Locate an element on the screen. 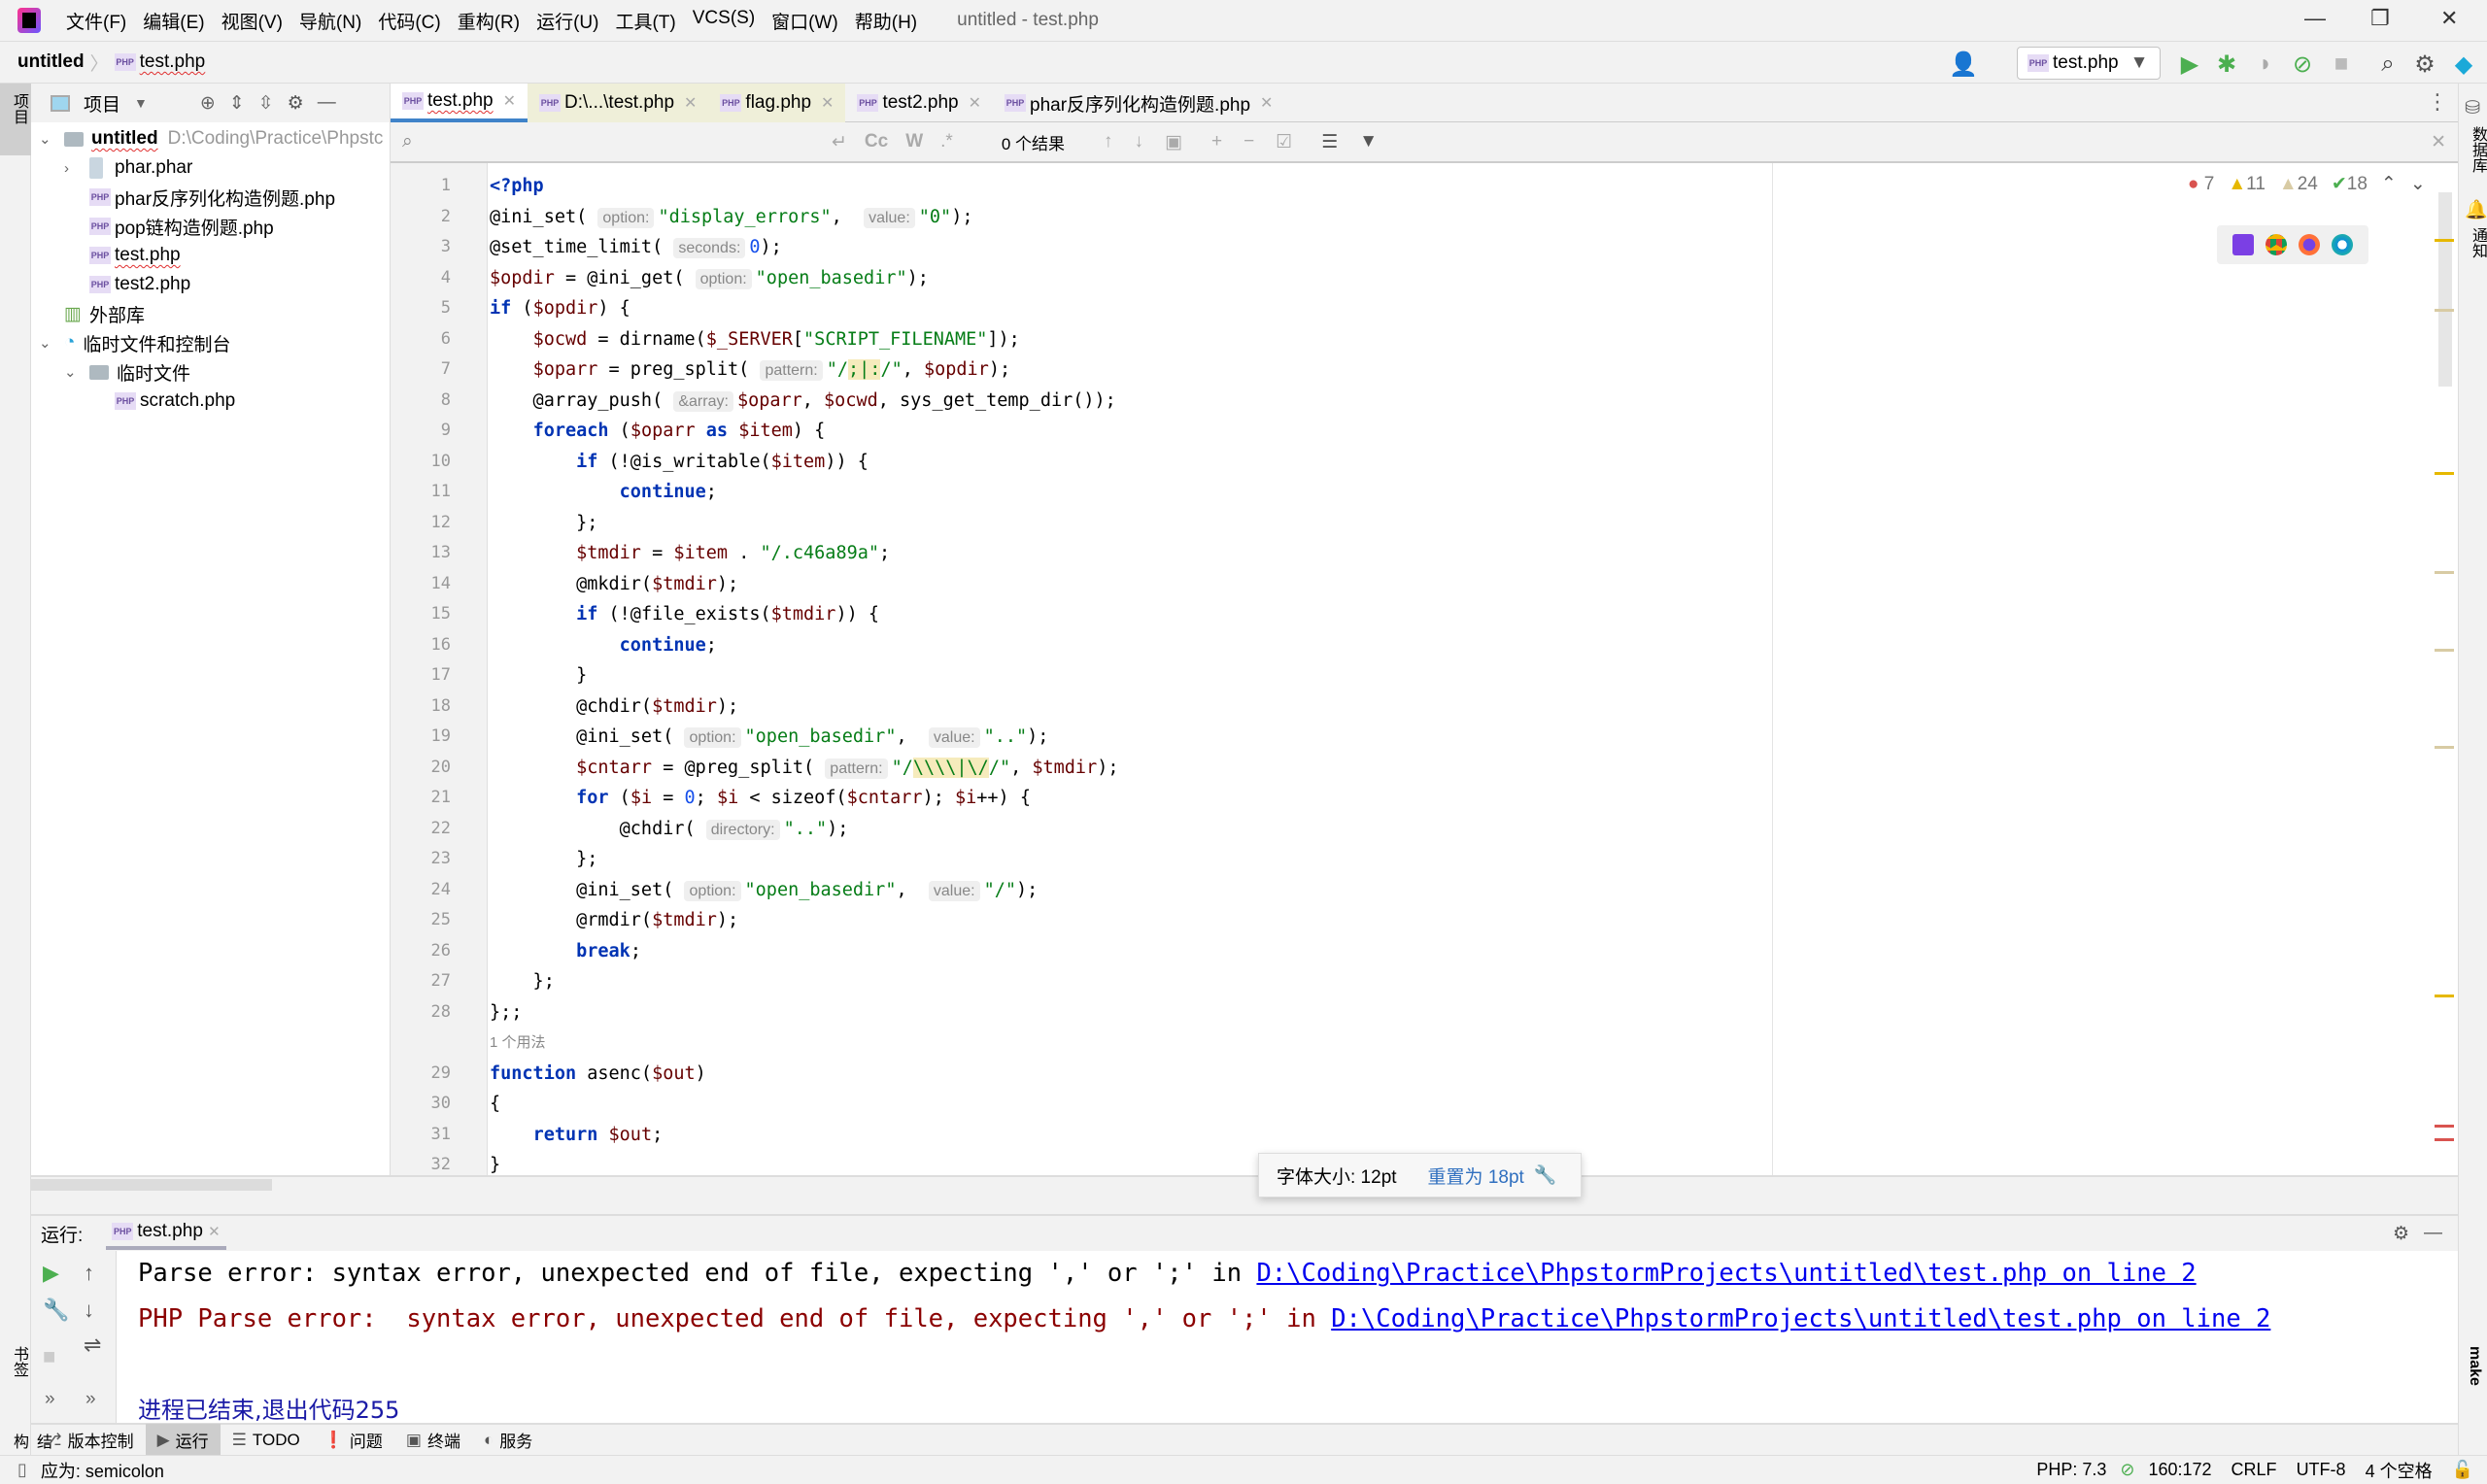 Image resolution: width=2487 pixels, height=1484 pixels. toggle-select-icon: ☑ is located at coordinates (1284, 142).